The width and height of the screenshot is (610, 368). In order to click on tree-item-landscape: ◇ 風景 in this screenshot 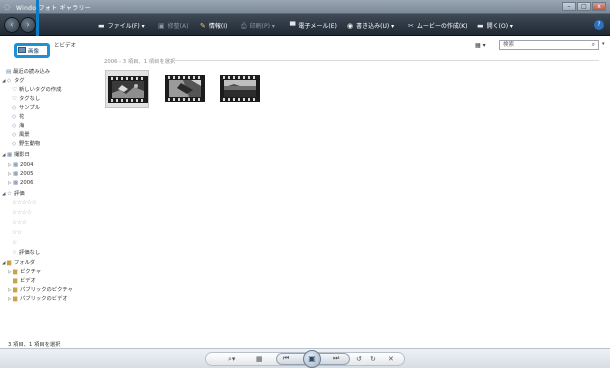, I will do `click(21, 135)`.